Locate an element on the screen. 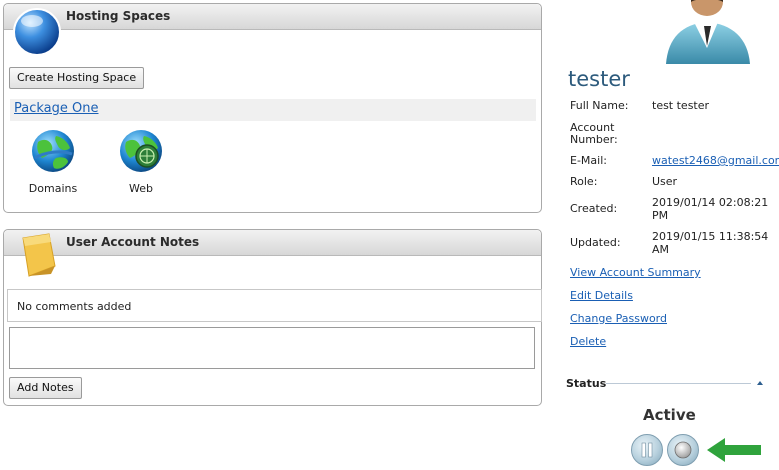 The width and height of the screenshot is (779, 470). pause-icon is located at coordinates (647, 450).